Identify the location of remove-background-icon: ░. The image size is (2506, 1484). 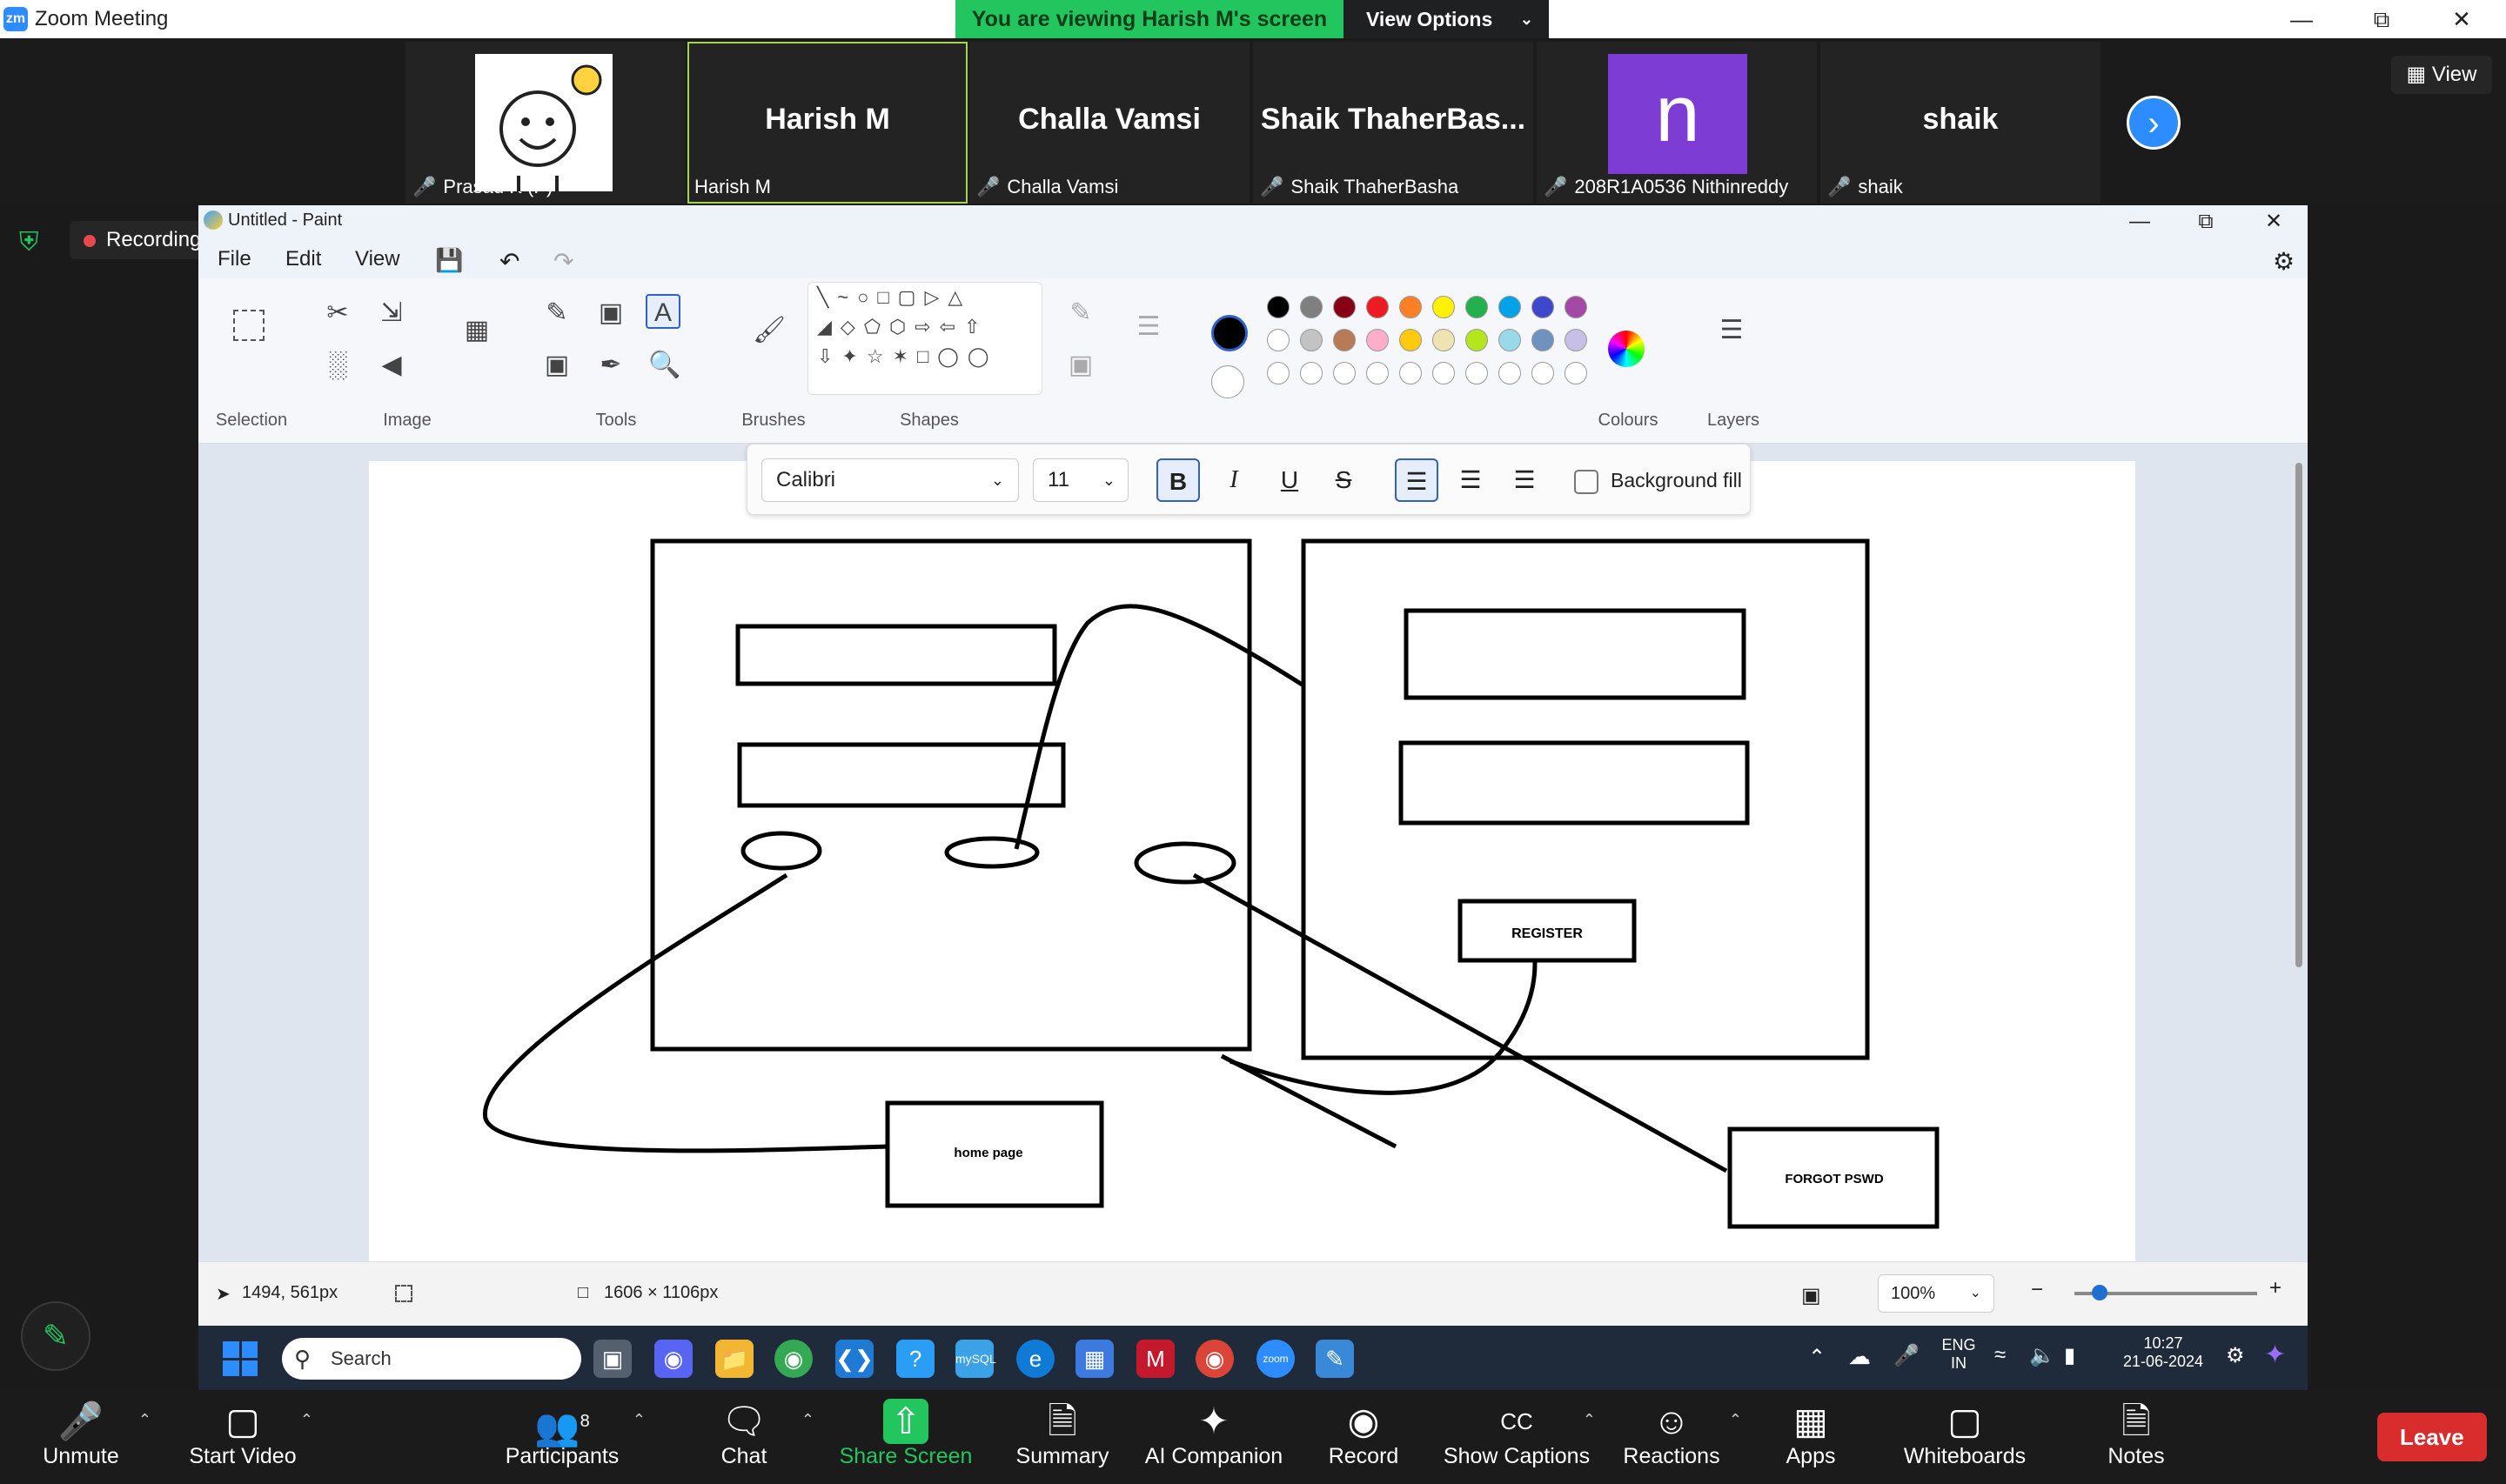
(337, 365).